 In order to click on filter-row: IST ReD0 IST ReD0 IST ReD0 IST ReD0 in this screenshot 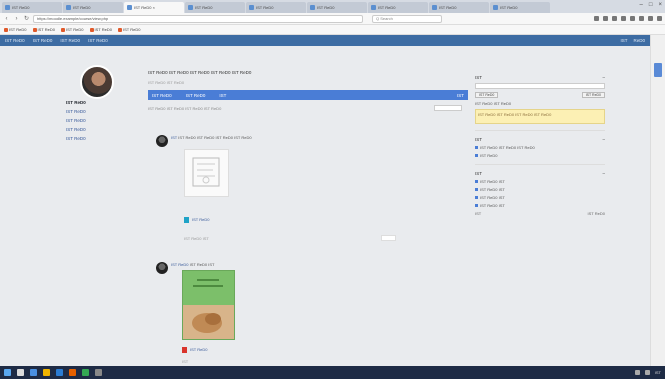, I will do `click(308, 108)`.